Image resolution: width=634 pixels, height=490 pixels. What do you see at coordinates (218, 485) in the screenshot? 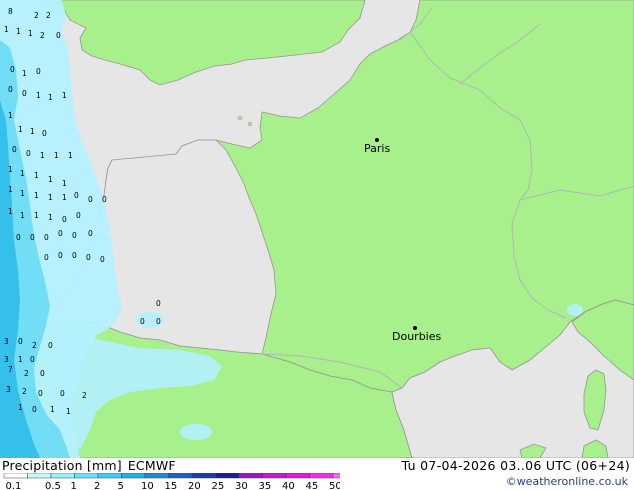
I see `legend-tick: 25` at bounding box center [218, 485].